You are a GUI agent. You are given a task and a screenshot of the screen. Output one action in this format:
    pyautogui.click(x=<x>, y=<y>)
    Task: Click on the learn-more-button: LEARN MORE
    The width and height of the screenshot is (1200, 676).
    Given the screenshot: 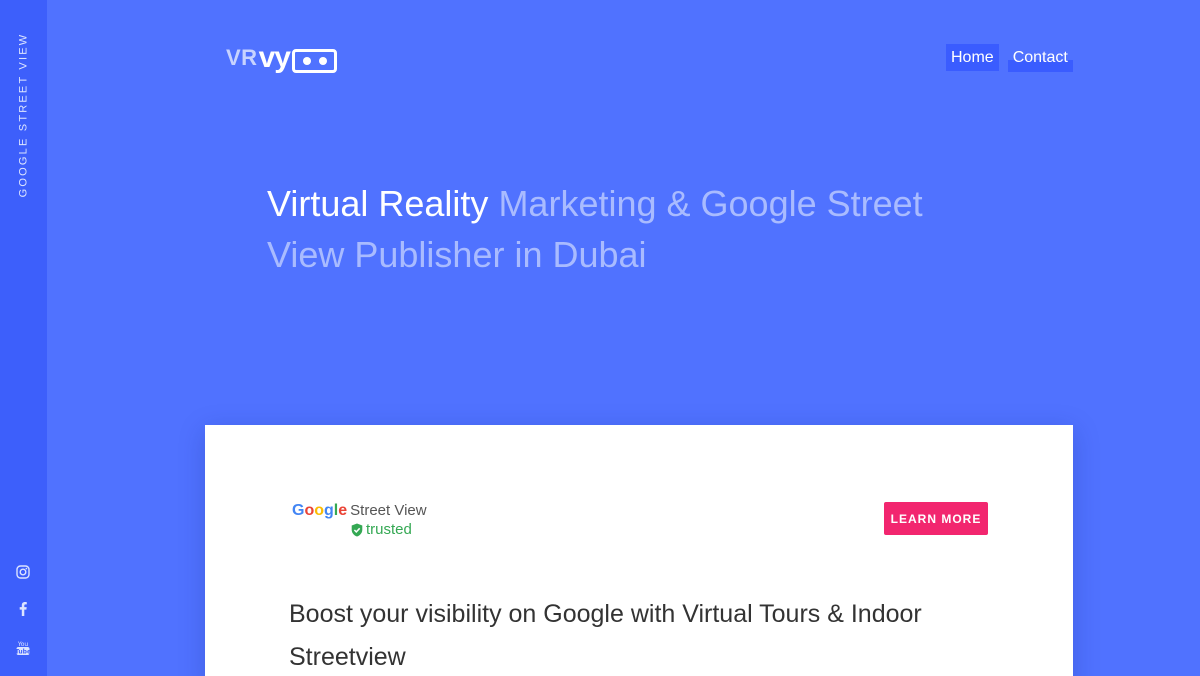 What is the action you would take?
    pyautogui.click(x=936, y=518)
    